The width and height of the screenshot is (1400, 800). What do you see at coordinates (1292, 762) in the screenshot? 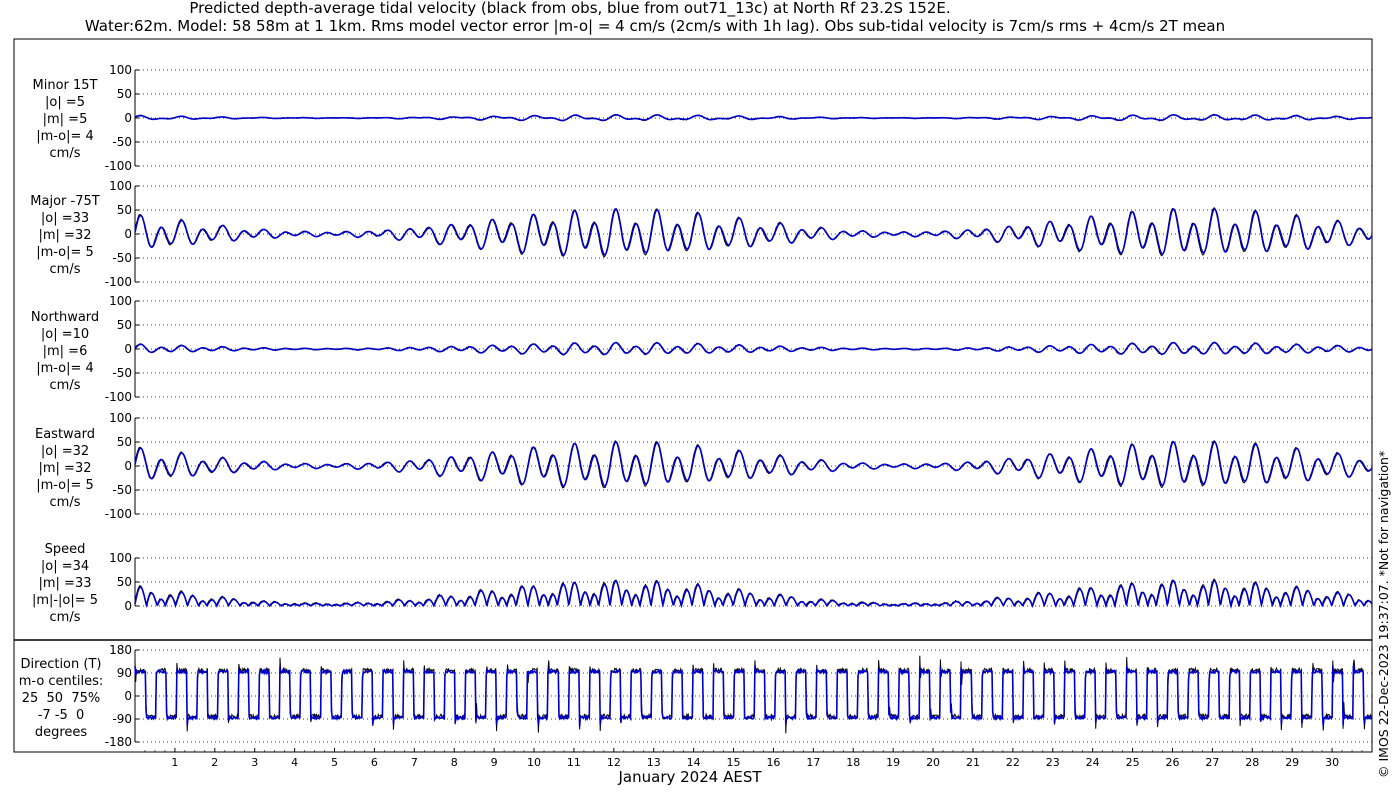
I see `x-tick-label: 29` at bounding box center [1292, 762].